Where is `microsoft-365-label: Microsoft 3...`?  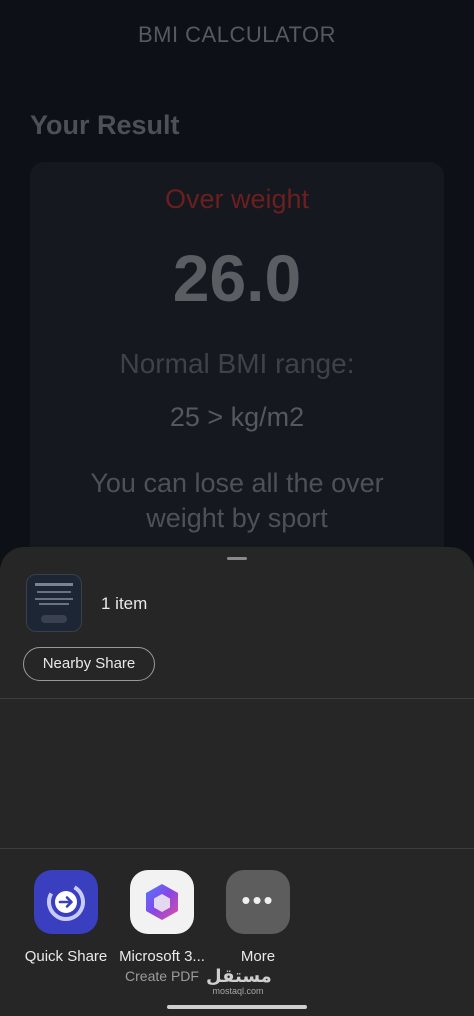 microsoft-365-label: Microsoft 3... is located at coordinates (162, 956).